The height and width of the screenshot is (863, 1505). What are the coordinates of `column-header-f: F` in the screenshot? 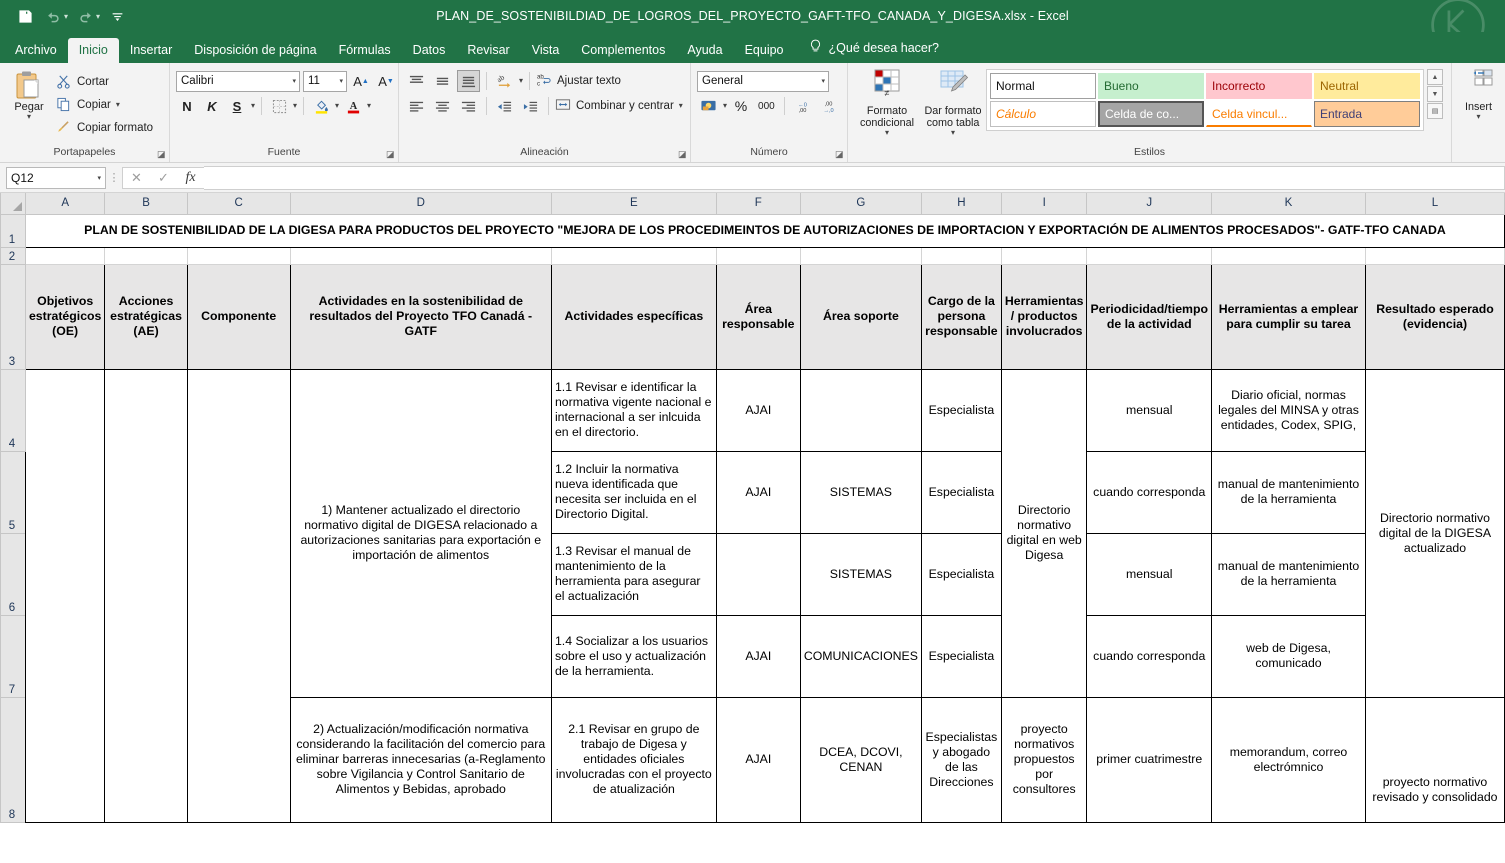 It's located at (758, 204).